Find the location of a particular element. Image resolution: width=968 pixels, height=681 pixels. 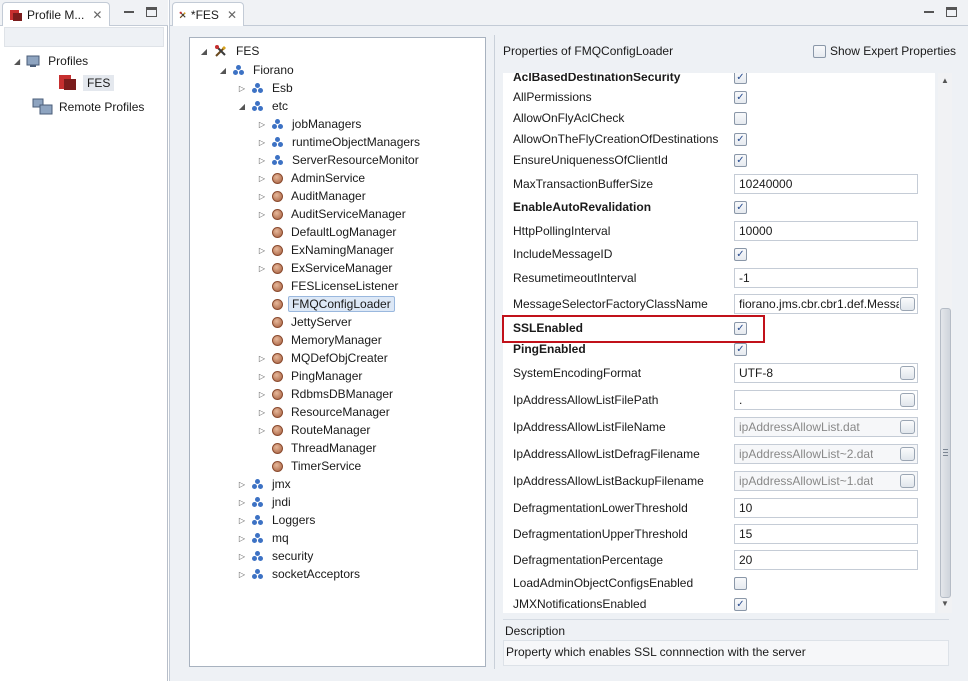

property-value-field: ipAddressAllowList~1.dat is located at coordinates (826, 481).